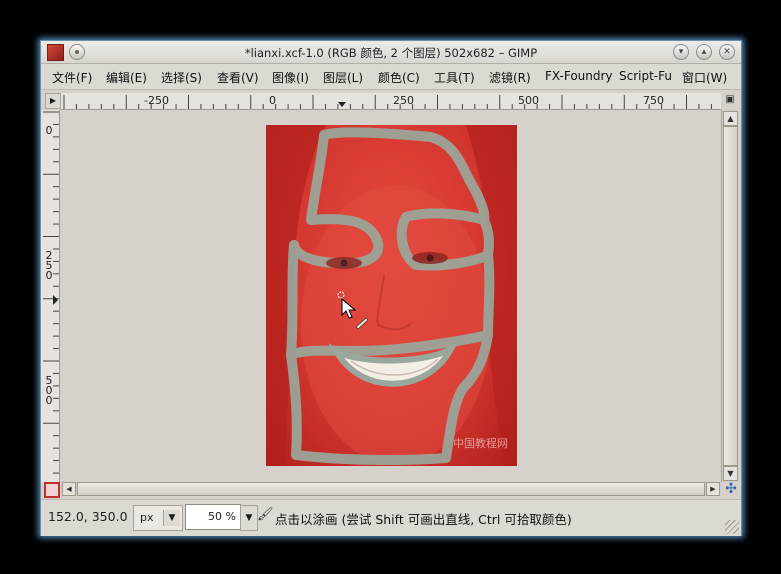  I want to click on zoom-value: 50 %, so click(222, 516).